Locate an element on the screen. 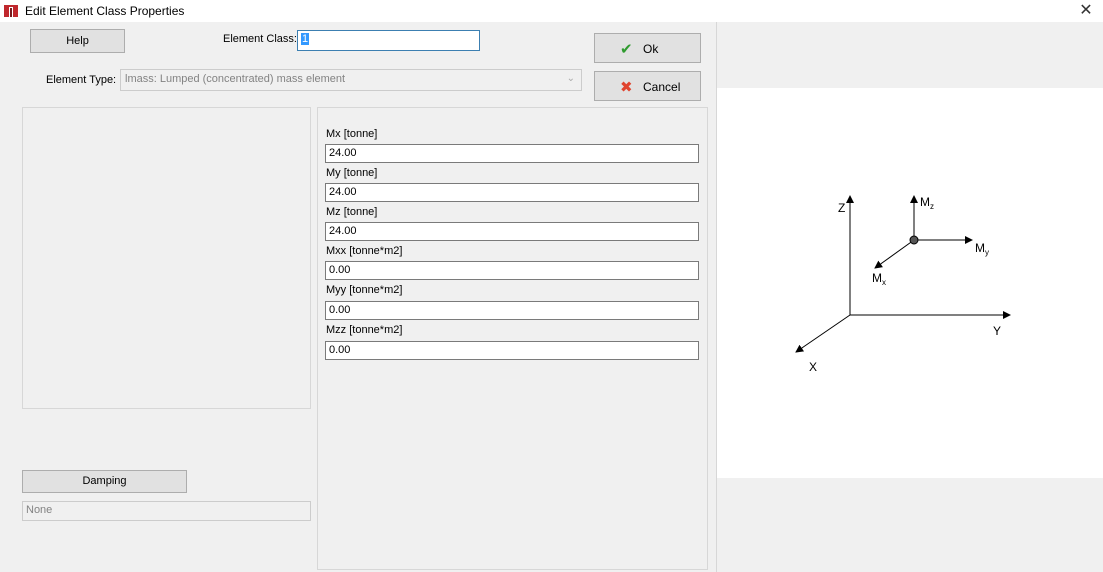  myy-value: 0.00 is located at coordinates (340, 310).